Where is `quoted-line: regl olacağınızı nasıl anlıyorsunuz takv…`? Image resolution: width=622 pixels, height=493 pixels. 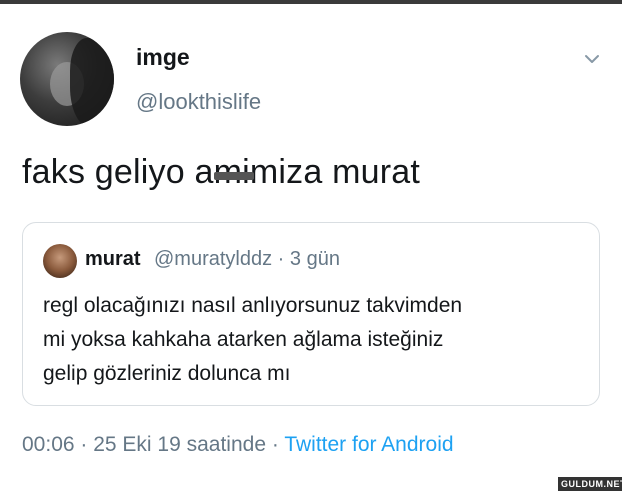
quoted-line: regl olacağınızı nasıl anlıyorsunuz takv… is located at coordinates (253, 305).